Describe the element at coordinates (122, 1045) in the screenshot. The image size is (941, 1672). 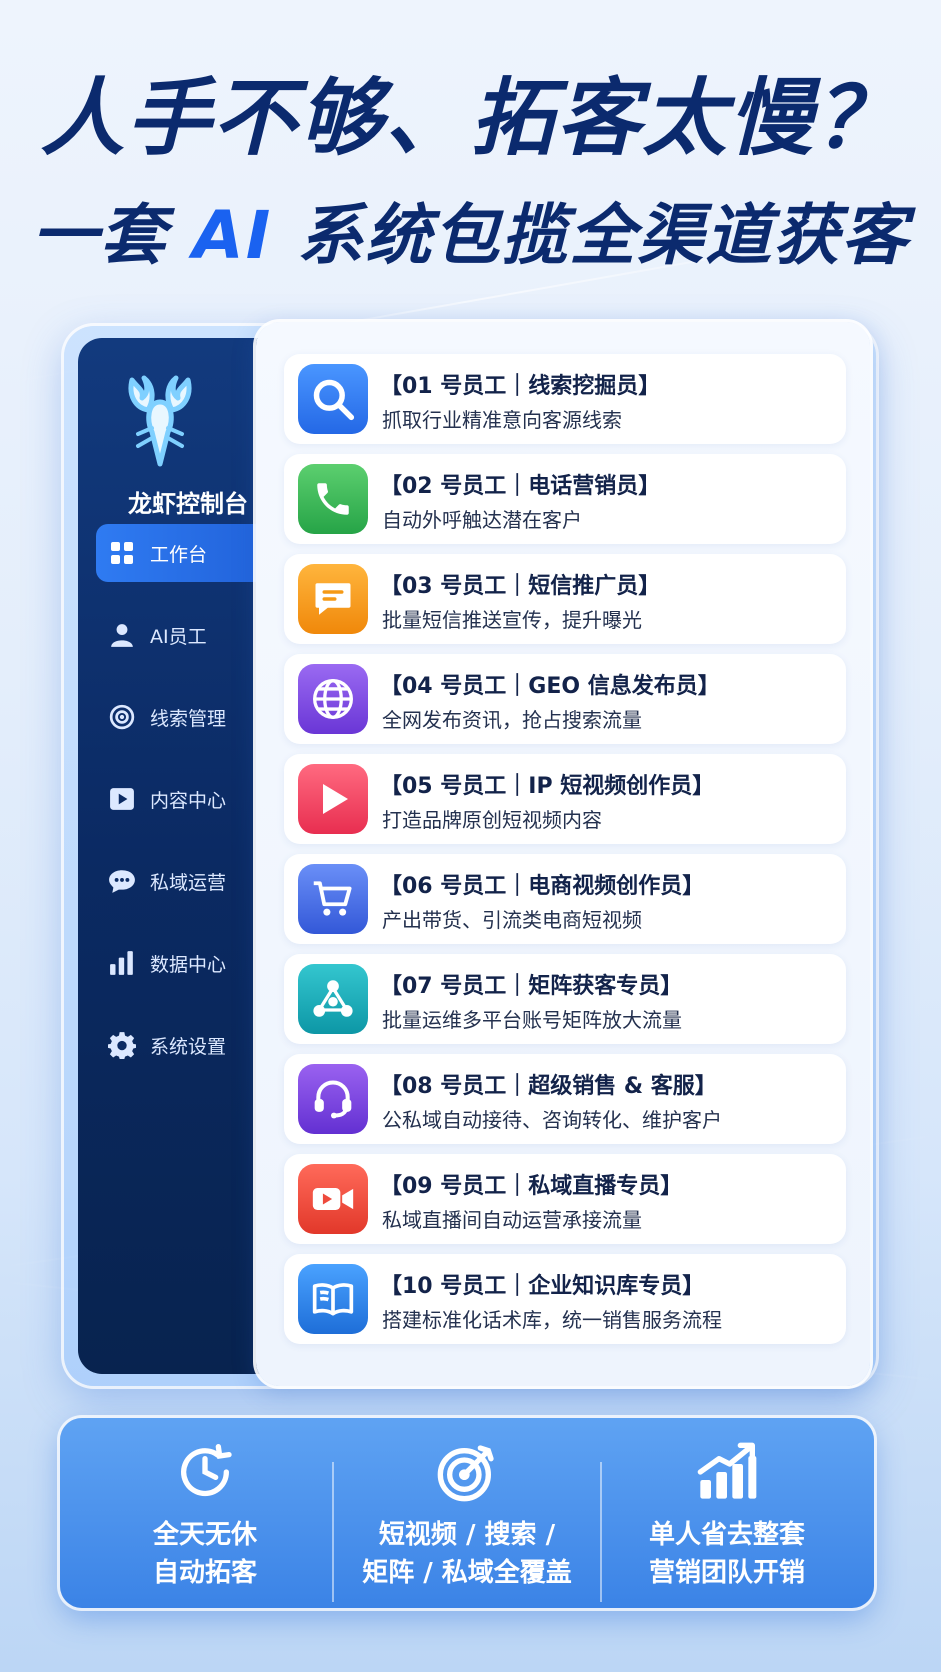
I see `gear-icon` at that location.